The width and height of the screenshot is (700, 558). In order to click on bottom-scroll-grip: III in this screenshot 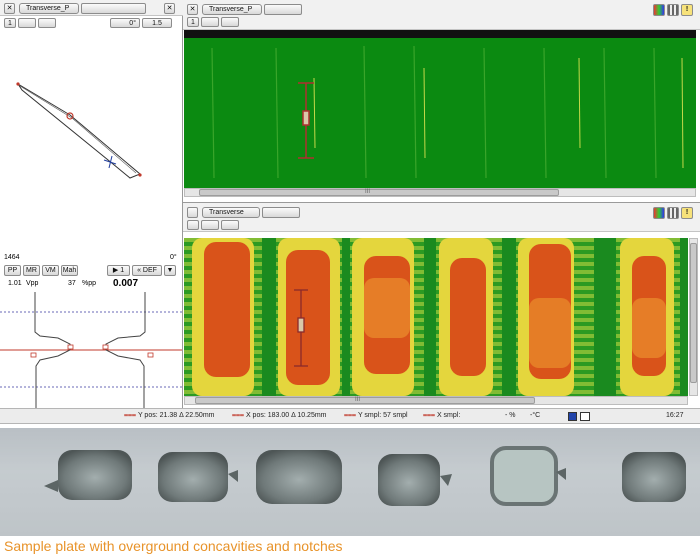, I will do `click(358, 400)`.